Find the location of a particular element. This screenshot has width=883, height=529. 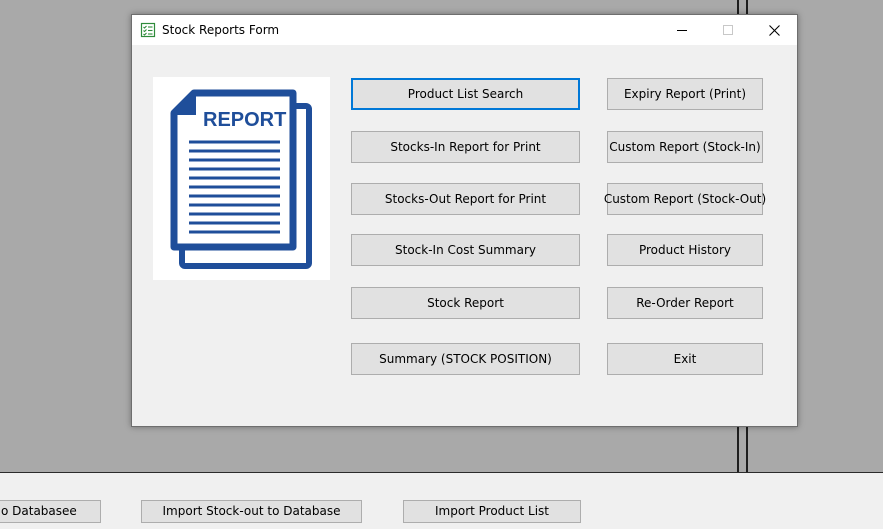

maximize-button is located at coordinates (728, 30).